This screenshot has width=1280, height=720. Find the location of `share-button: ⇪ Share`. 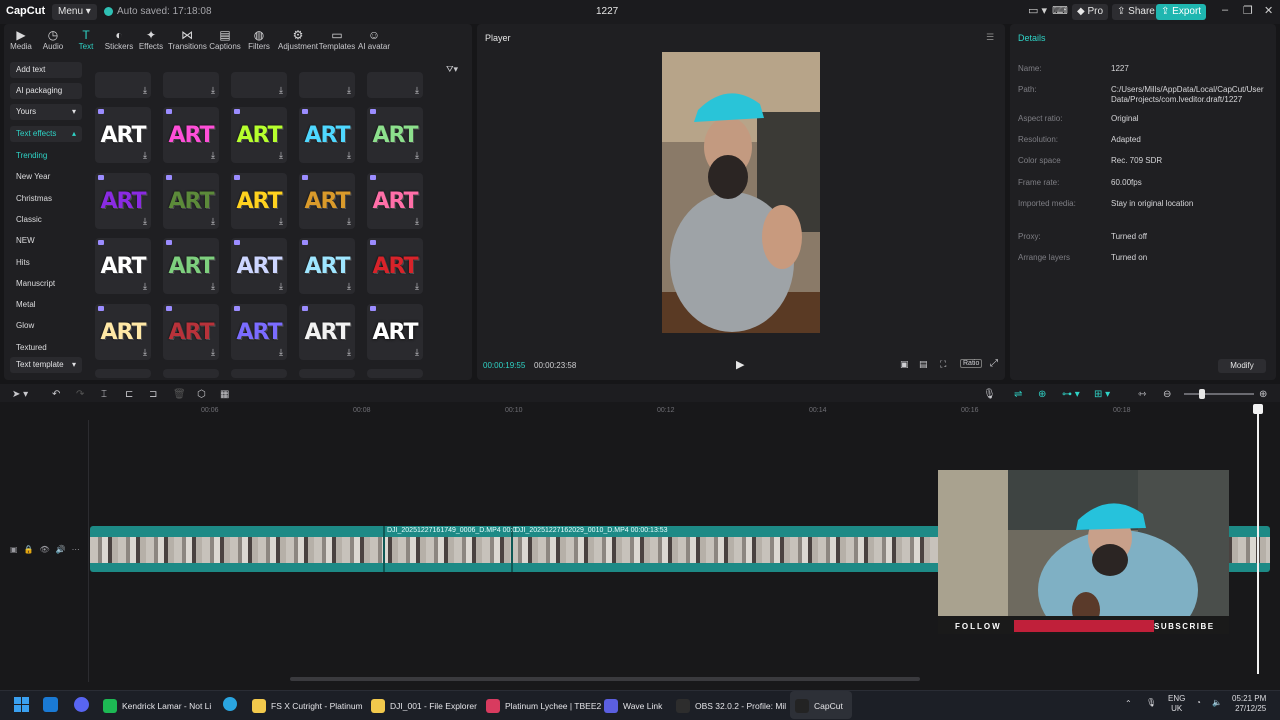

share-button: ⇪ Share is located at coordinates (1136, 12).